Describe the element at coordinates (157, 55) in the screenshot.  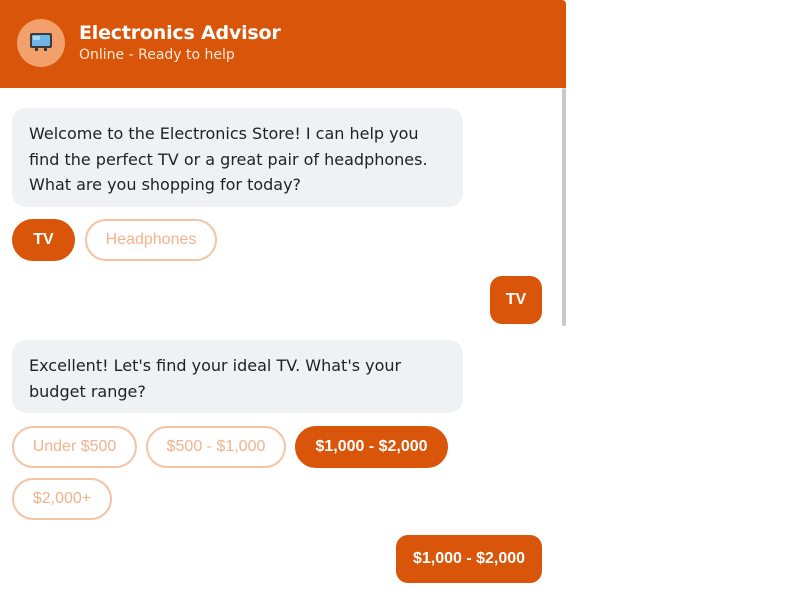
I see `assistant-status: Online - Ready to help` at that location.